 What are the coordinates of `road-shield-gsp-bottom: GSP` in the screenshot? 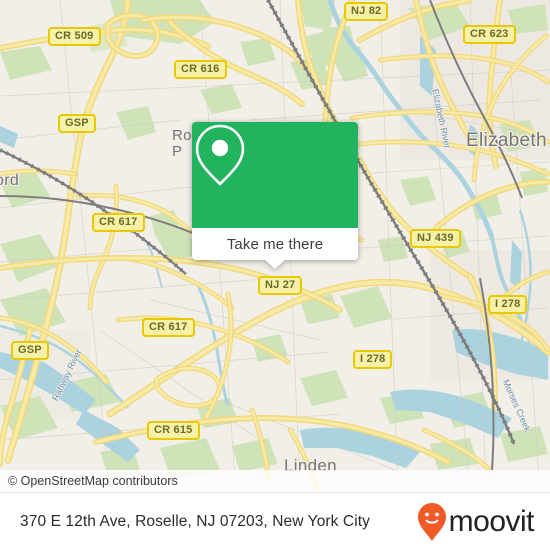 It's located at (30, 350).